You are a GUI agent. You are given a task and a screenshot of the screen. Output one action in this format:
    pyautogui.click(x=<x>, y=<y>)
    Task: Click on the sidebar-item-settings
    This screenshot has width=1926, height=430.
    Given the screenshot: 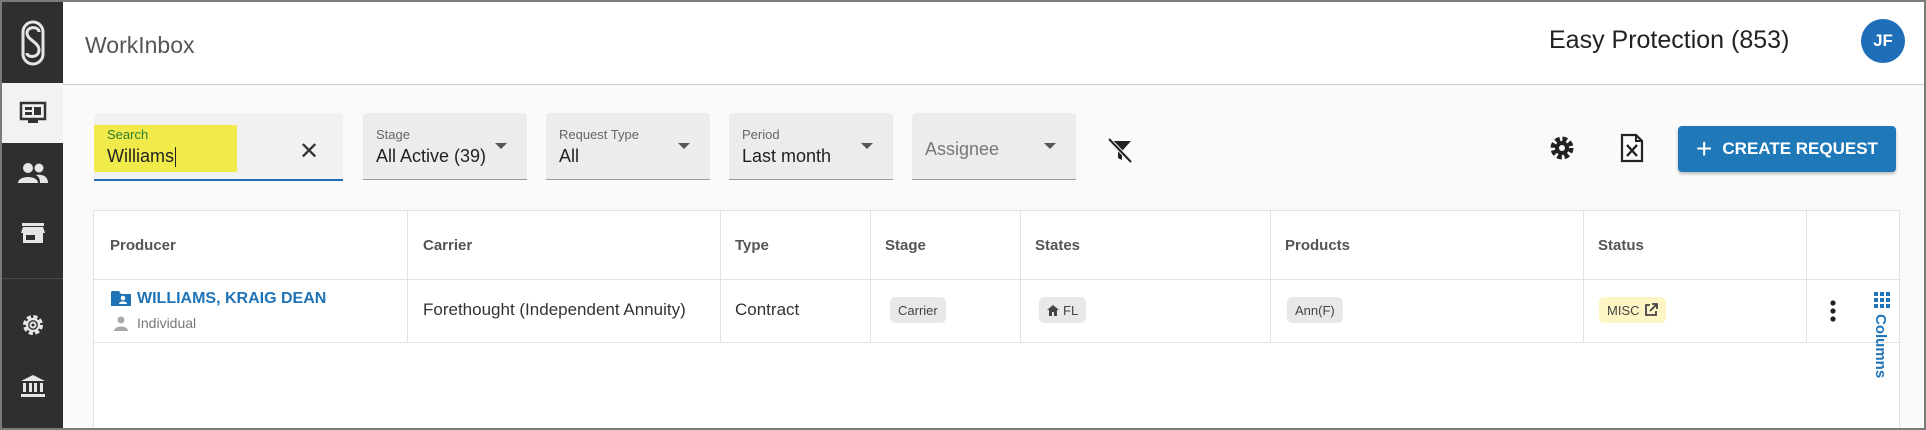 What is the action you would take?
    pyautogui.click(x=32, y=325)
    